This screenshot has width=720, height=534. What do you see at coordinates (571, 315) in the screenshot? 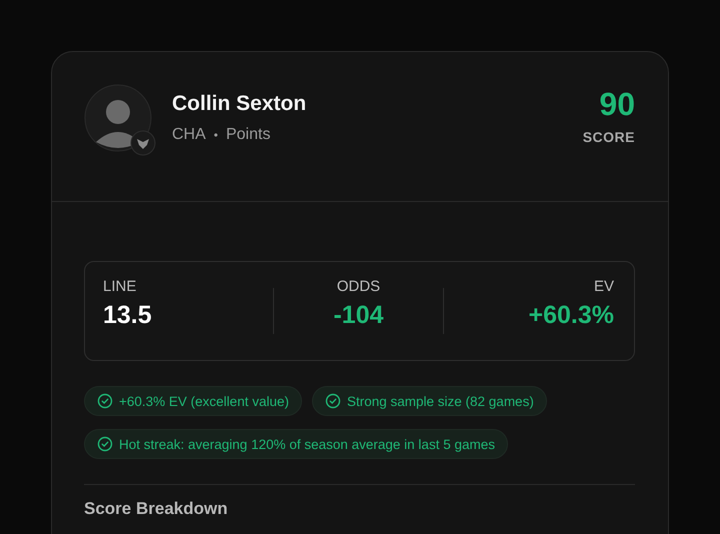
I see `stat-value: +60.3%` at bounding box center [571, 315].